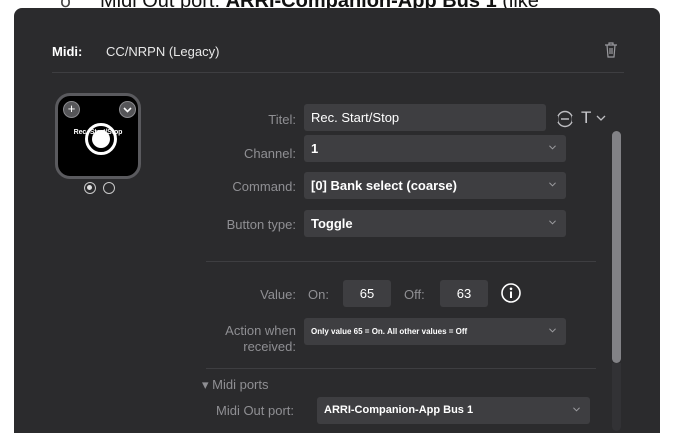  I want to click on link-icon, so click(565, 119).